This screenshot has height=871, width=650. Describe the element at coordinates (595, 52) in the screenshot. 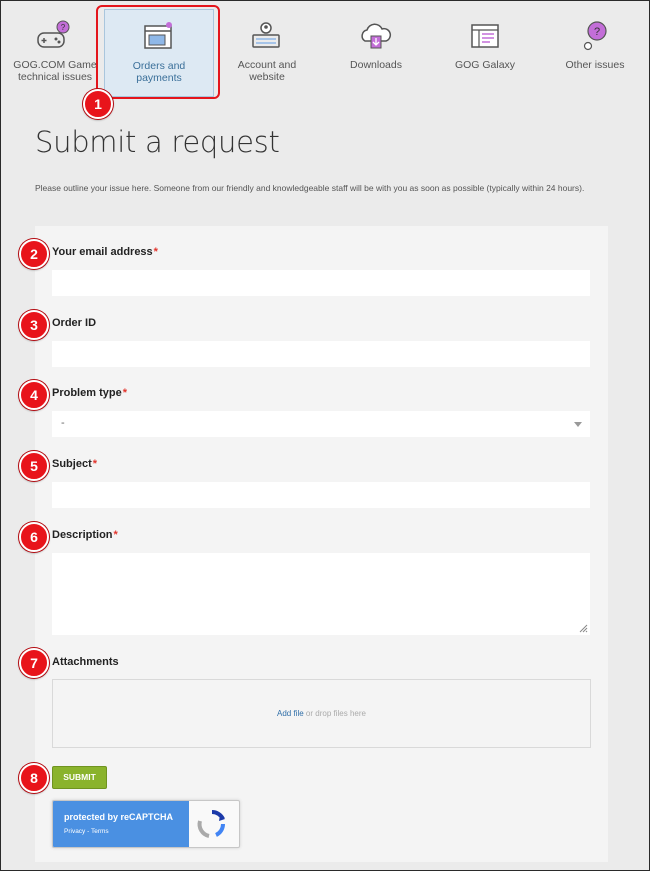

I see `category-other-issues: ? Other issues` at that location.